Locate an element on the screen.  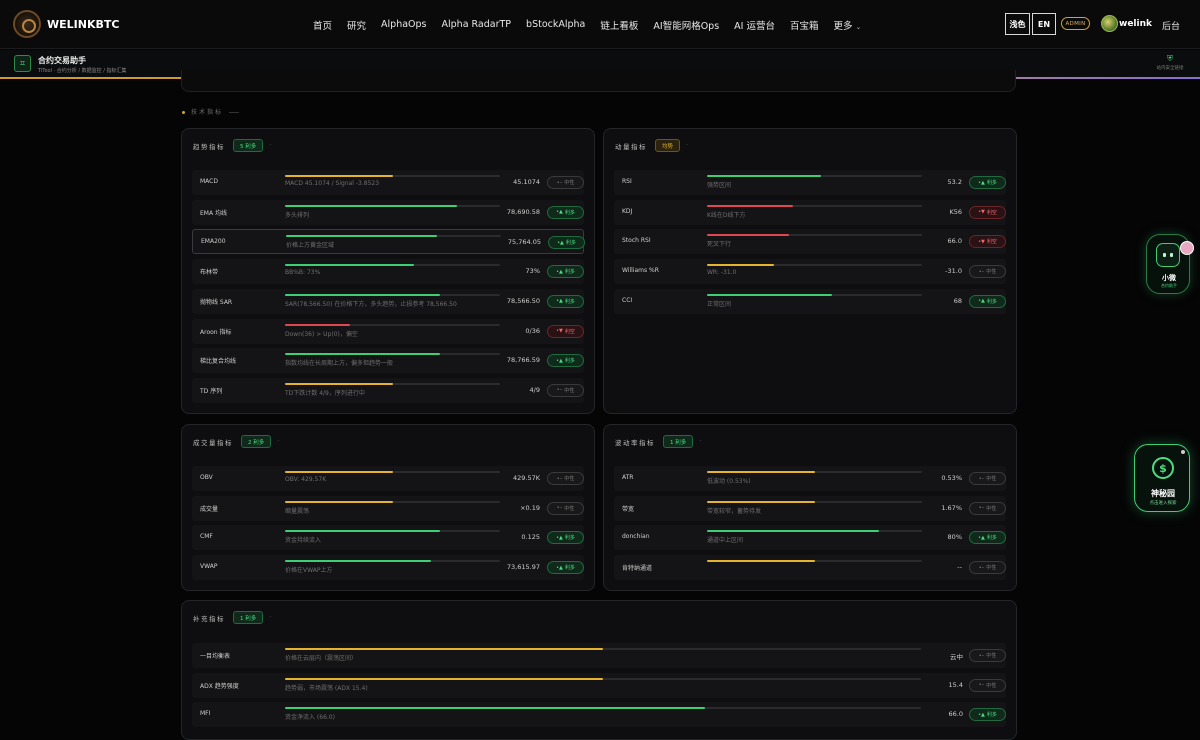
secure-link: ⛨ 站内安全链接 is located at coordinates (1170, 62).